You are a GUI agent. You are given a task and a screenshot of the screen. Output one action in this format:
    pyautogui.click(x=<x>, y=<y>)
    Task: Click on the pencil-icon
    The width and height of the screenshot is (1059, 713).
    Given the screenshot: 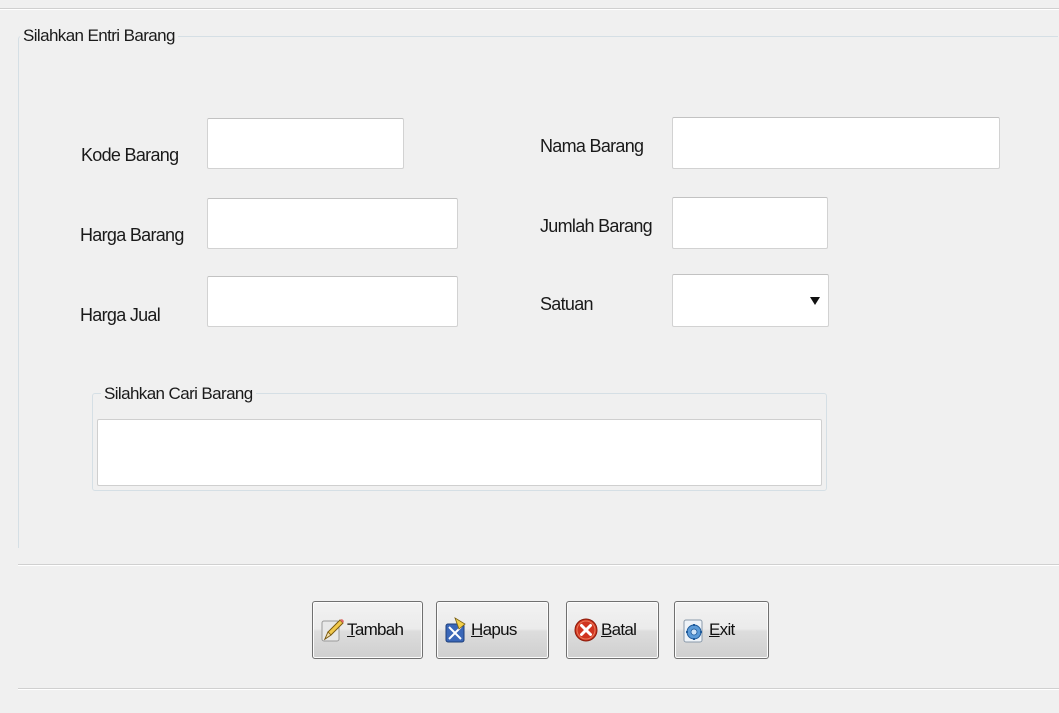 What is the action you would take?
    pyautogui.click(x=332, y=630)
    